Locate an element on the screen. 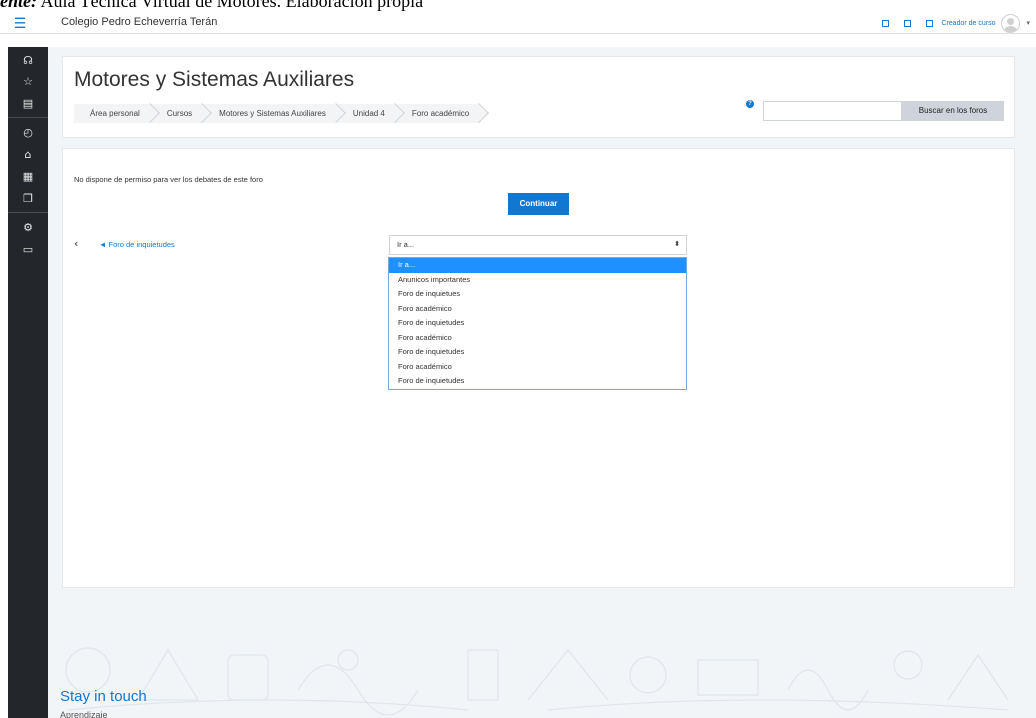 This screenshot has height=718, width=1036. chevron-left-icon: ‹ is located at coordinates (76, 243).